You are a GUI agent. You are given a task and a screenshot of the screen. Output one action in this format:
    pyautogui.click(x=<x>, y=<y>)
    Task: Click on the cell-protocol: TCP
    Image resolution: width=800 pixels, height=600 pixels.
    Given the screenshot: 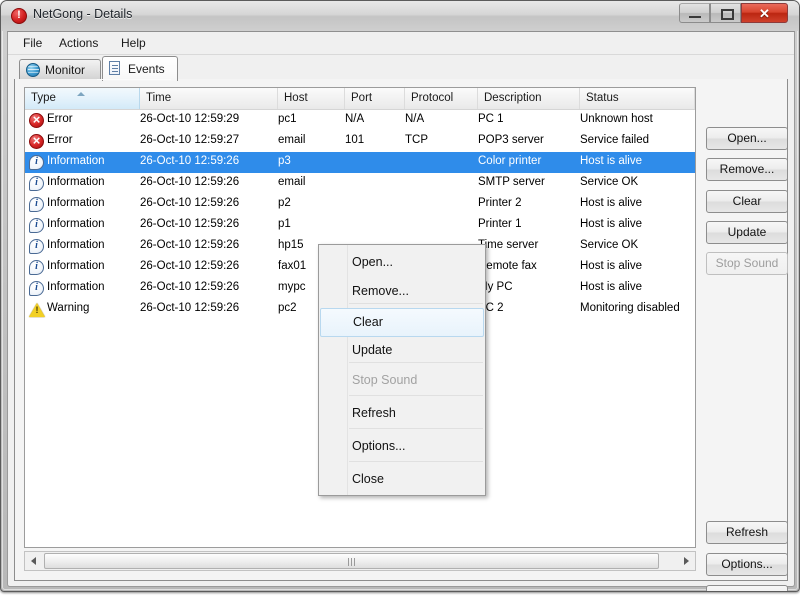 What is the action you would take?
    pyautogui.click(x=416, y=140)
    